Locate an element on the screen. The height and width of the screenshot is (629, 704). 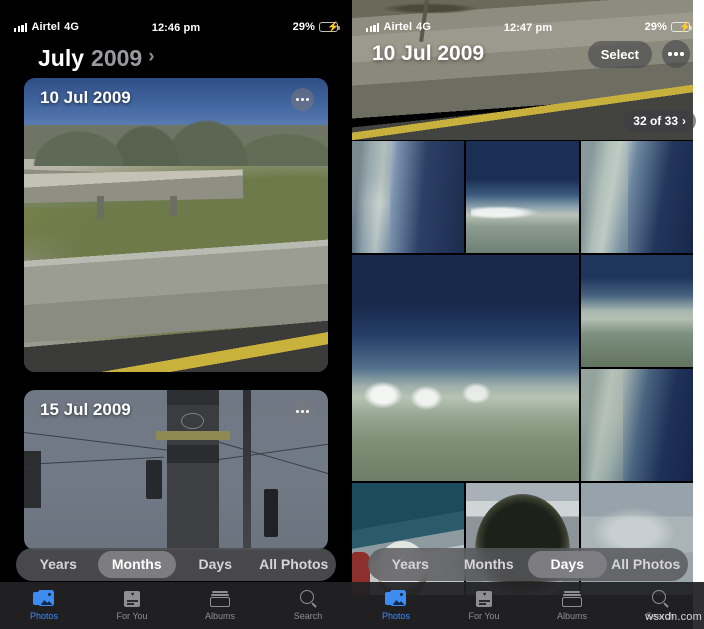
month-card: 15 Jul 2009 is located at coordinates (176, 470).